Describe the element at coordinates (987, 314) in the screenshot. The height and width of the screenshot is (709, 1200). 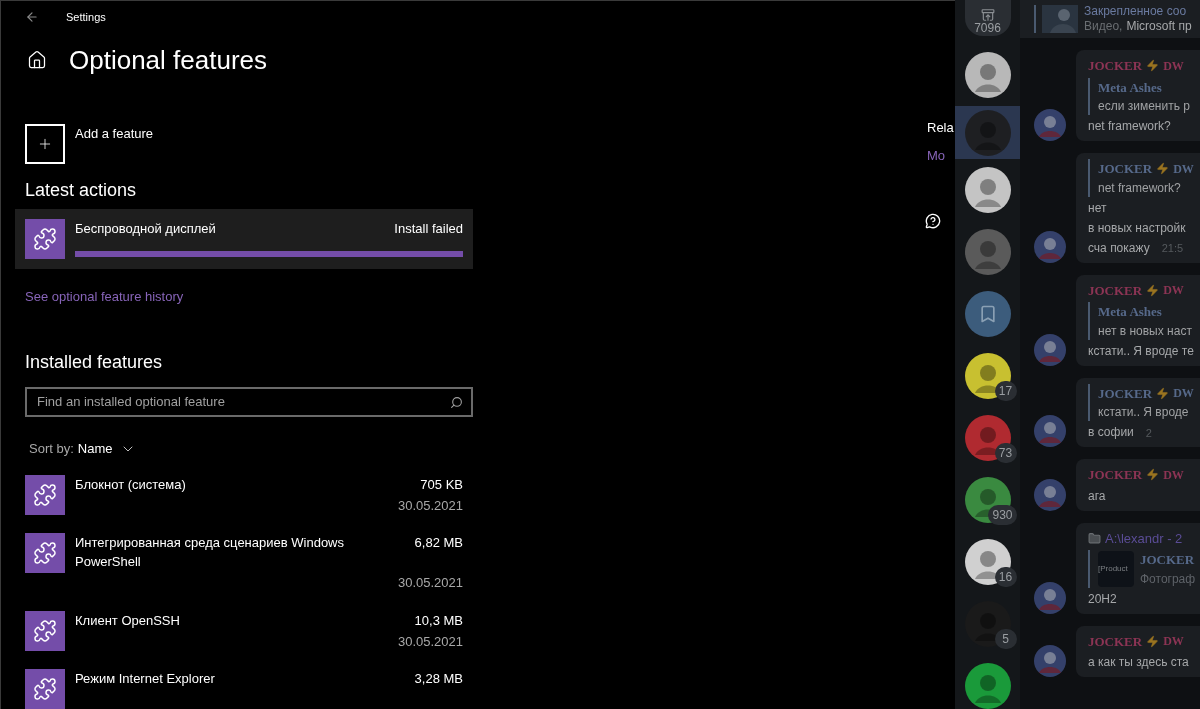
I see `saved-messages-avatar` at that location.